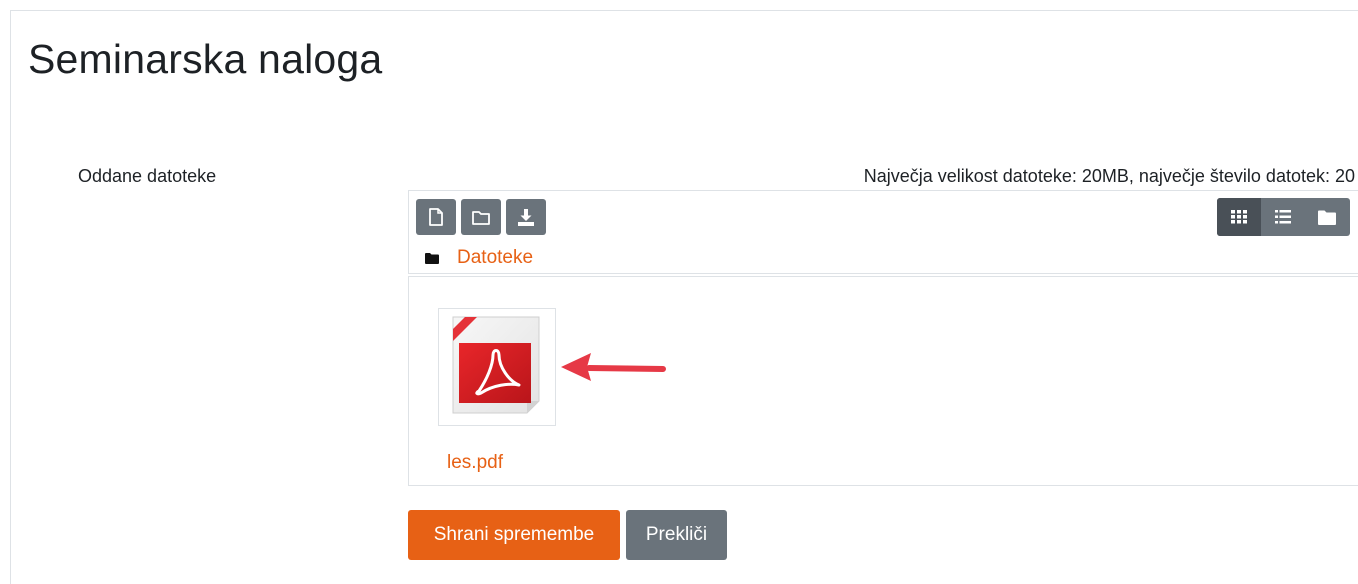  What do you see at coordinates (514, 535) in the screenshot?
I see `save-button: Shrani spremembe` at bounding box center [514, 535].